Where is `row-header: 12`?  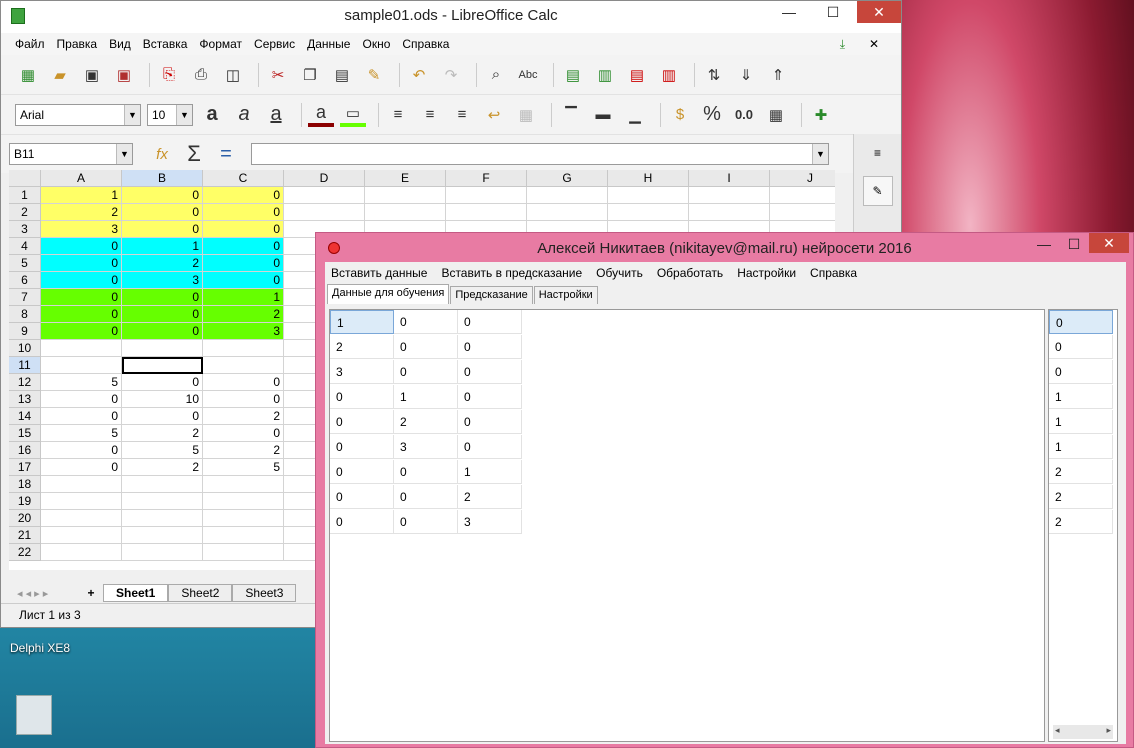
row-header: 12 is located at coordinates (25, 382).